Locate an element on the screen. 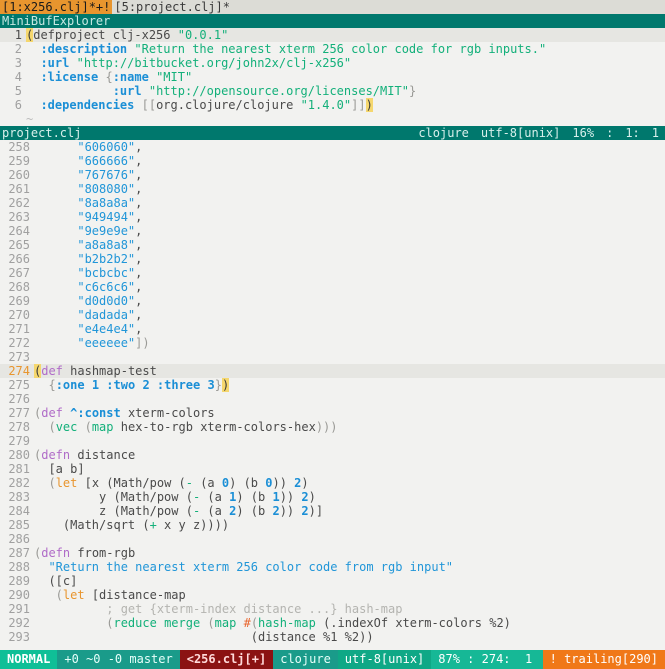  code-line: ~ is located at coordinates (332, 119).